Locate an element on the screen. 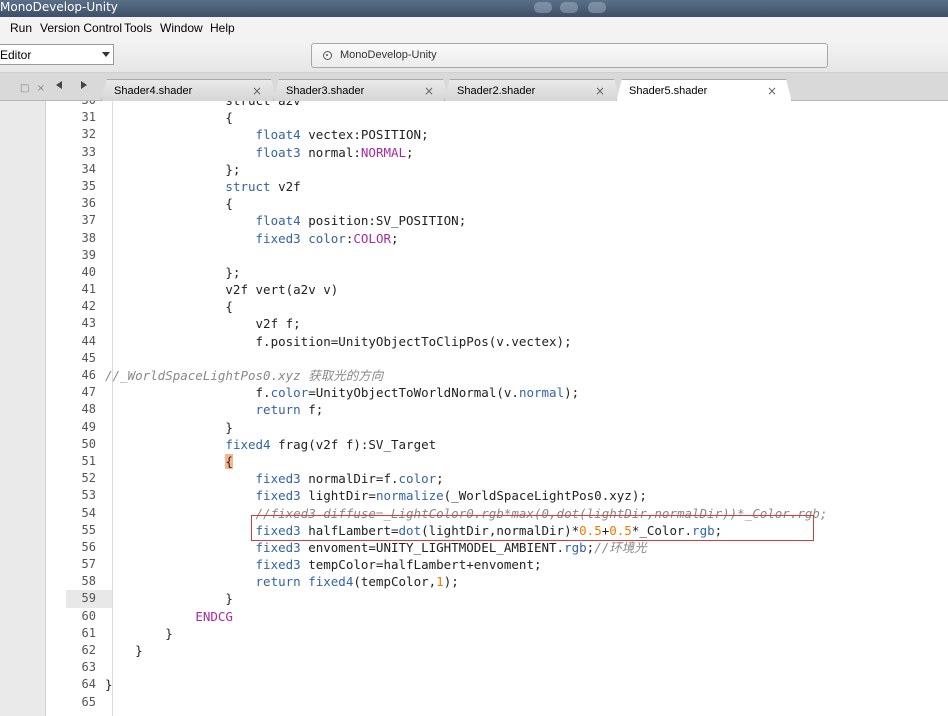 This screenshot has height=716, width=948. nav-forward-icon is located at coordinates (84, 85).